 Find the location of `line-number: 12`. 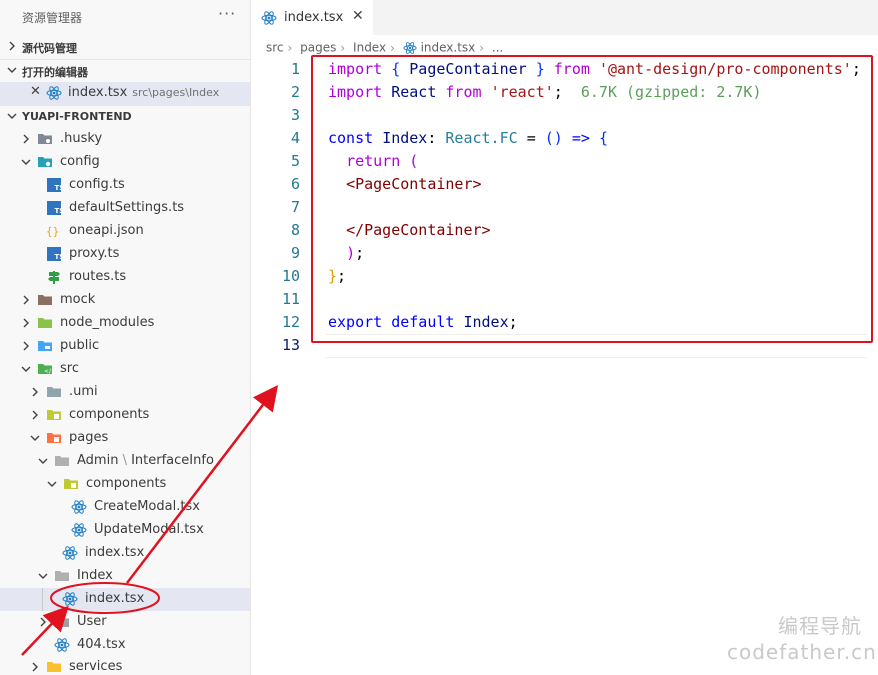

line-number: 12 is located at coordinates (290, 322).